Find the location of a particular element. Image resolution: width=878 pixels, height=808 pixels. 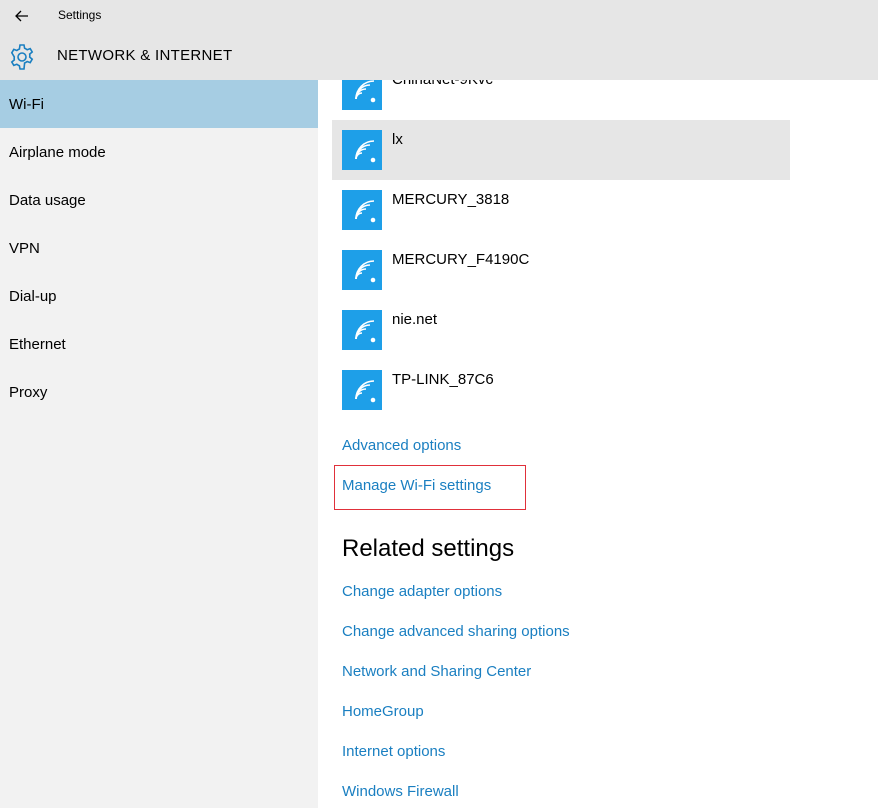

section-header: NETWORK & INTERNET is located at coordinates (439, 57).